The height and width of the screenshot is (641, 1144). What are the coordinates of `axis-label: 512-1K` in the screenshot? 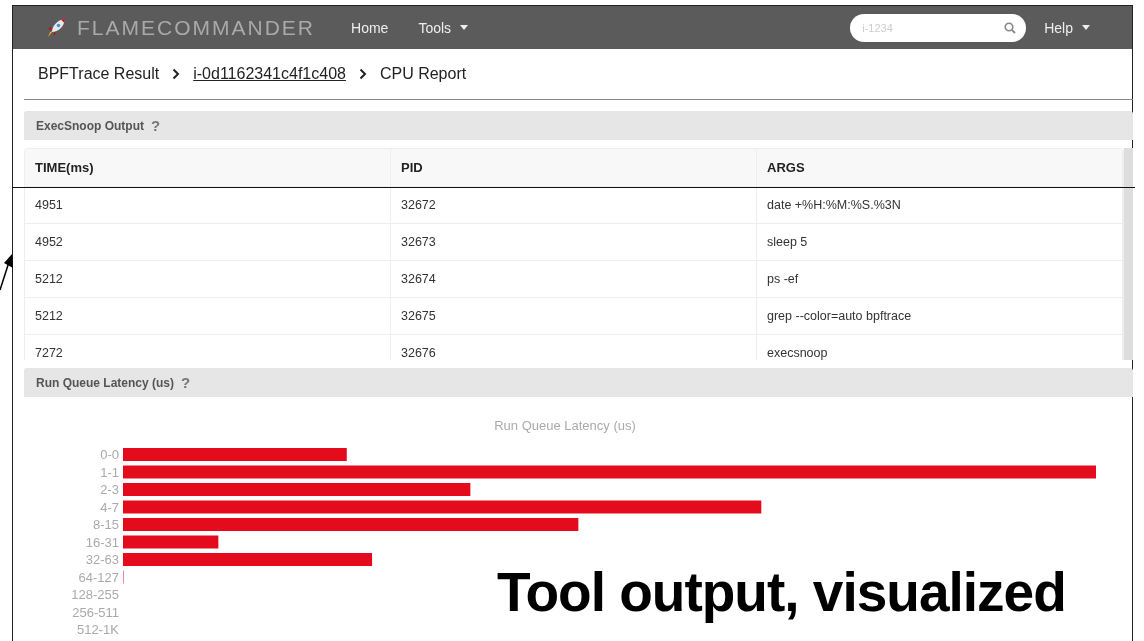 It's located at (98, 629).